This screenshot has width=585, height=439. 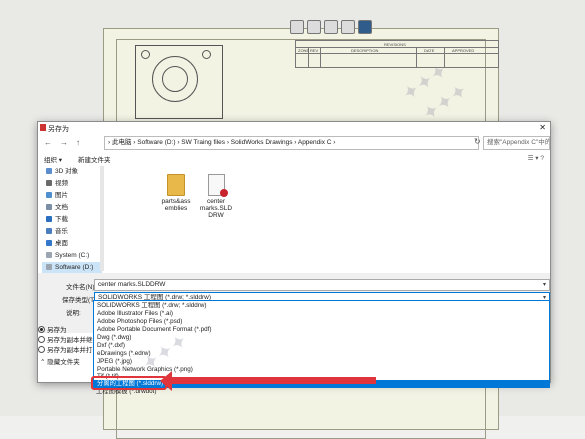 What do you see at coordinates (49, 183) in the screenshot?
I see `video-icon` at bounding box center [49, 183].